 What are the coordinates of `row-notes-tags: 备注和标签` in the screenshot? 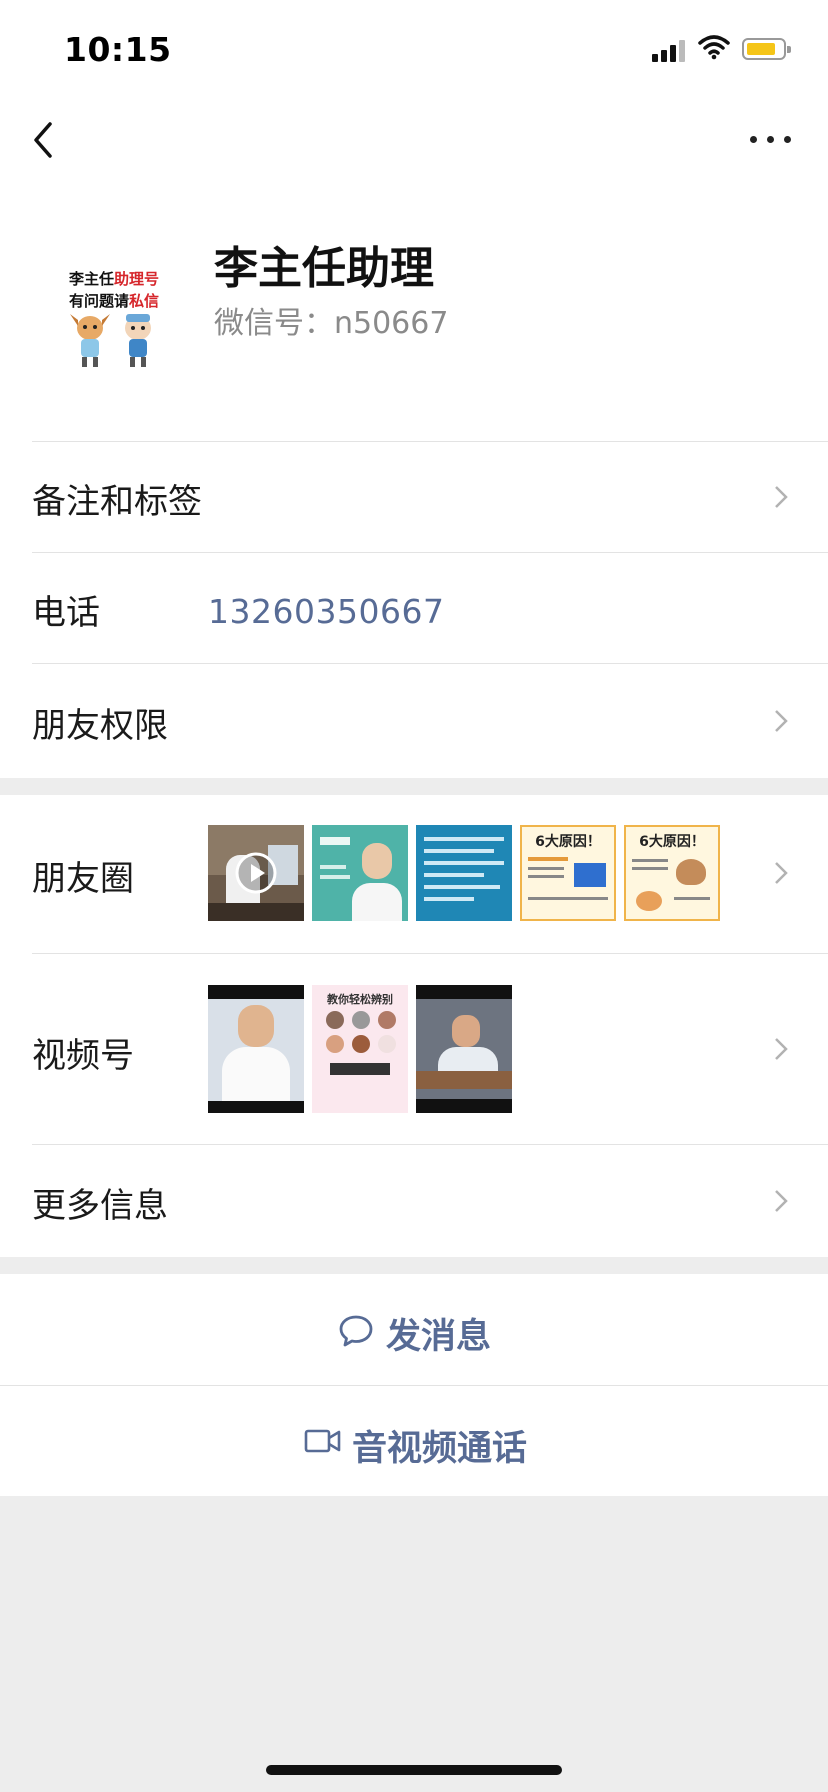 It's located at (430, 497).